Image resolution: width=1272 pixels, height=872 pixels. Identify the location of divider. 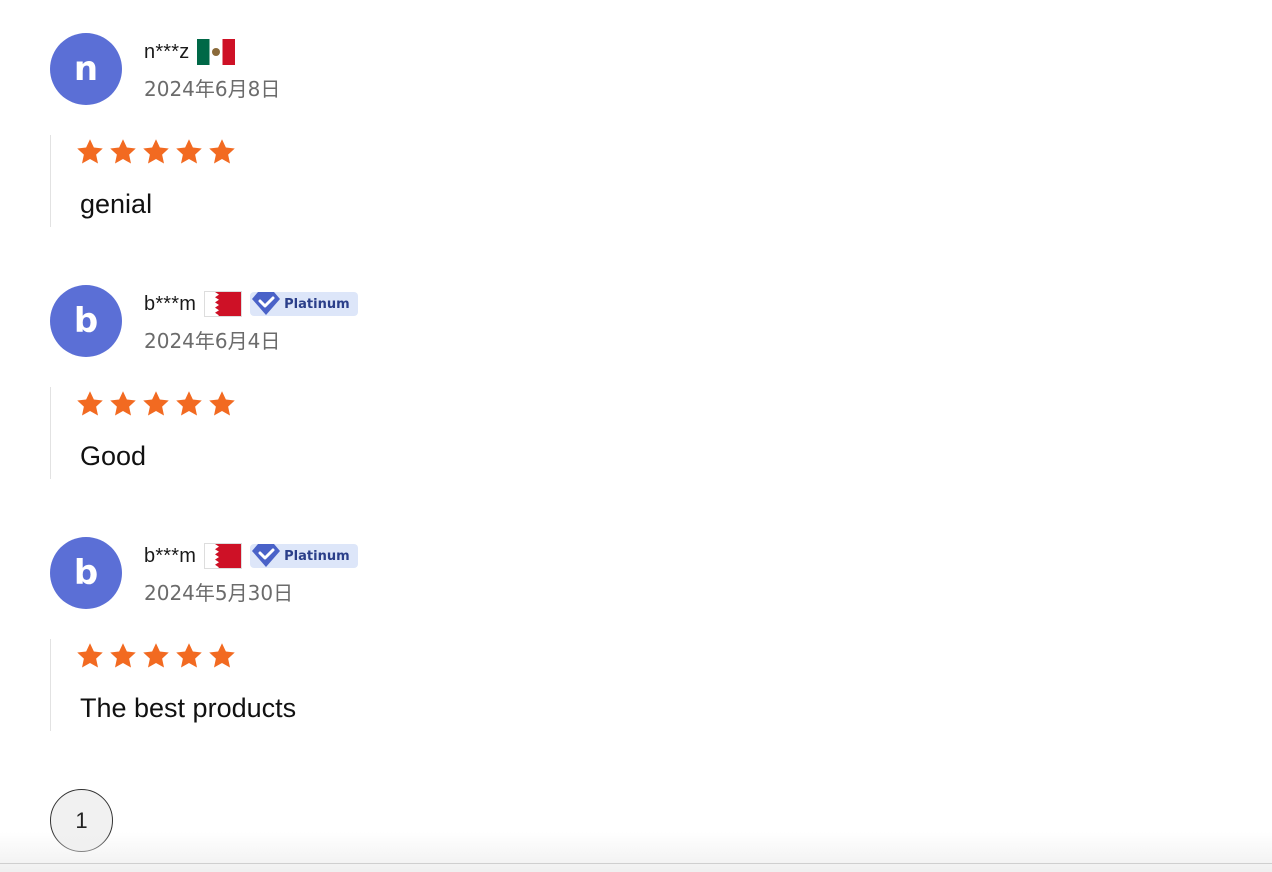
(636, 863).